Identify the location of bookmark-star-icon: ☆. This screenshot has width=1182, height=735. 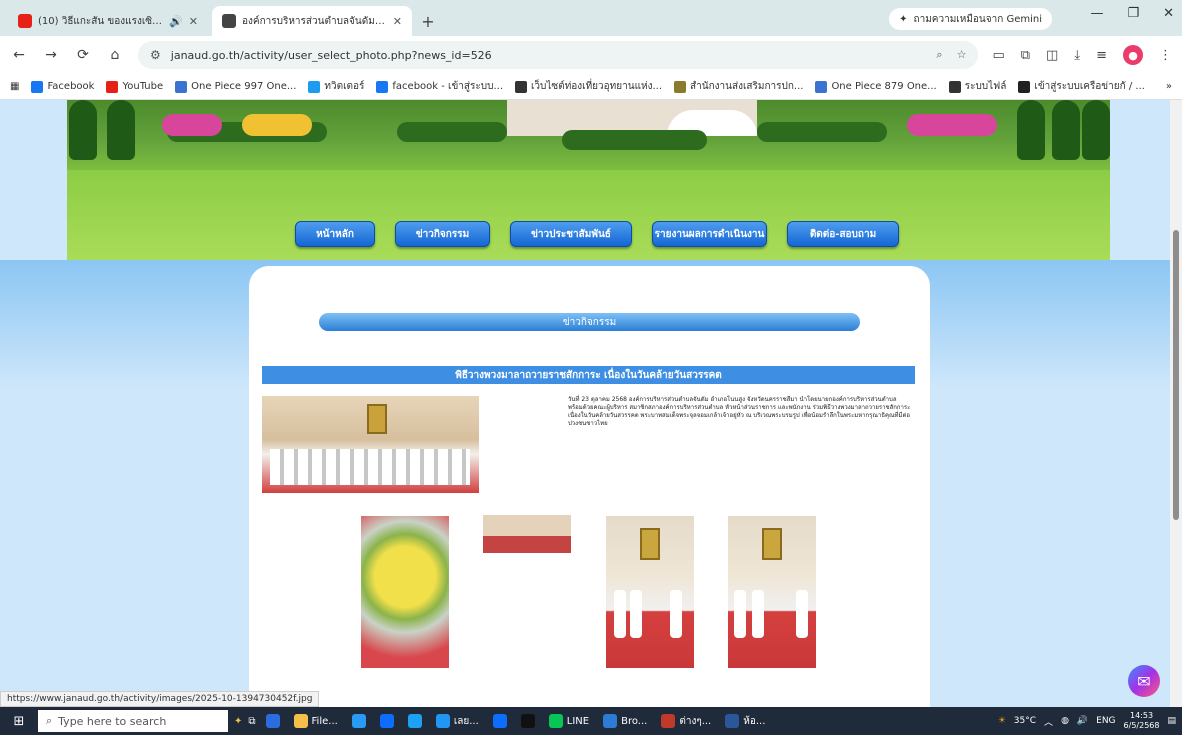
(962, 55).